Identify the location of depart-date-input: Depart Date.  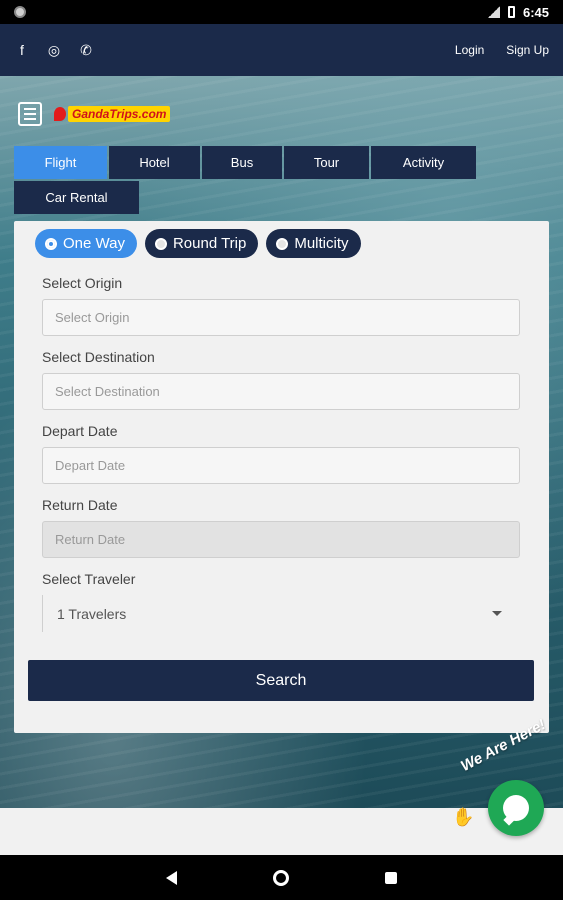
(281, 465).